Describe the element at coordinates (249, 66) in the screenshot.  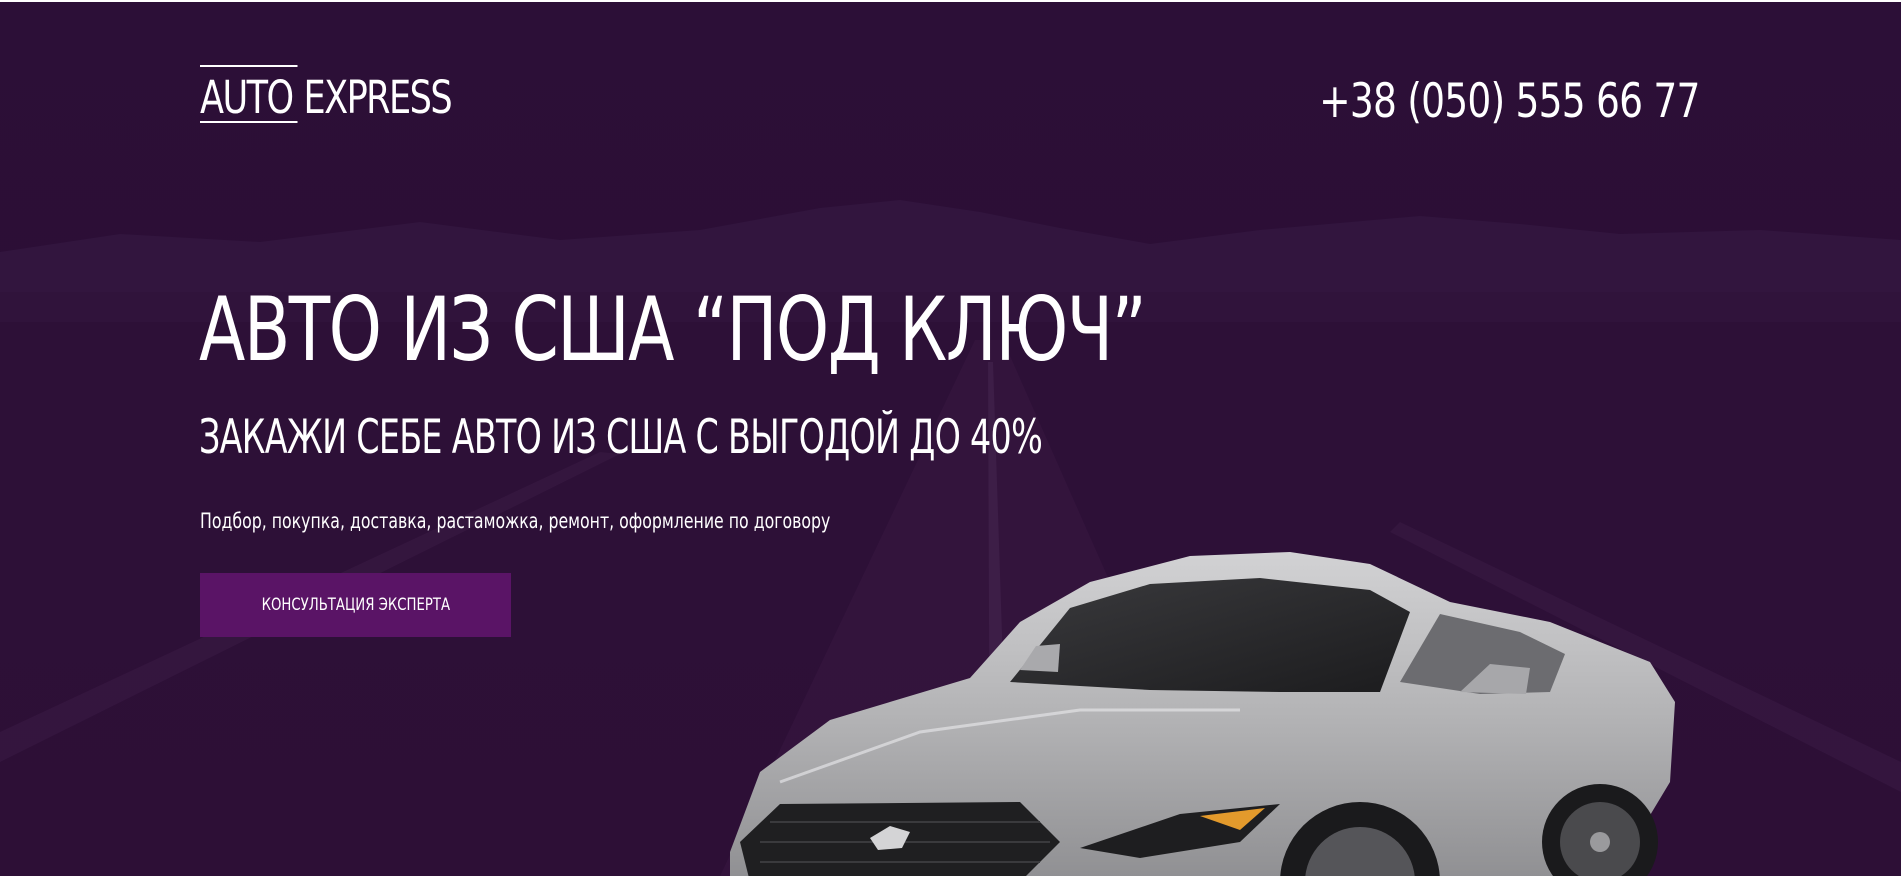
I see `logo-line-top` at that location.